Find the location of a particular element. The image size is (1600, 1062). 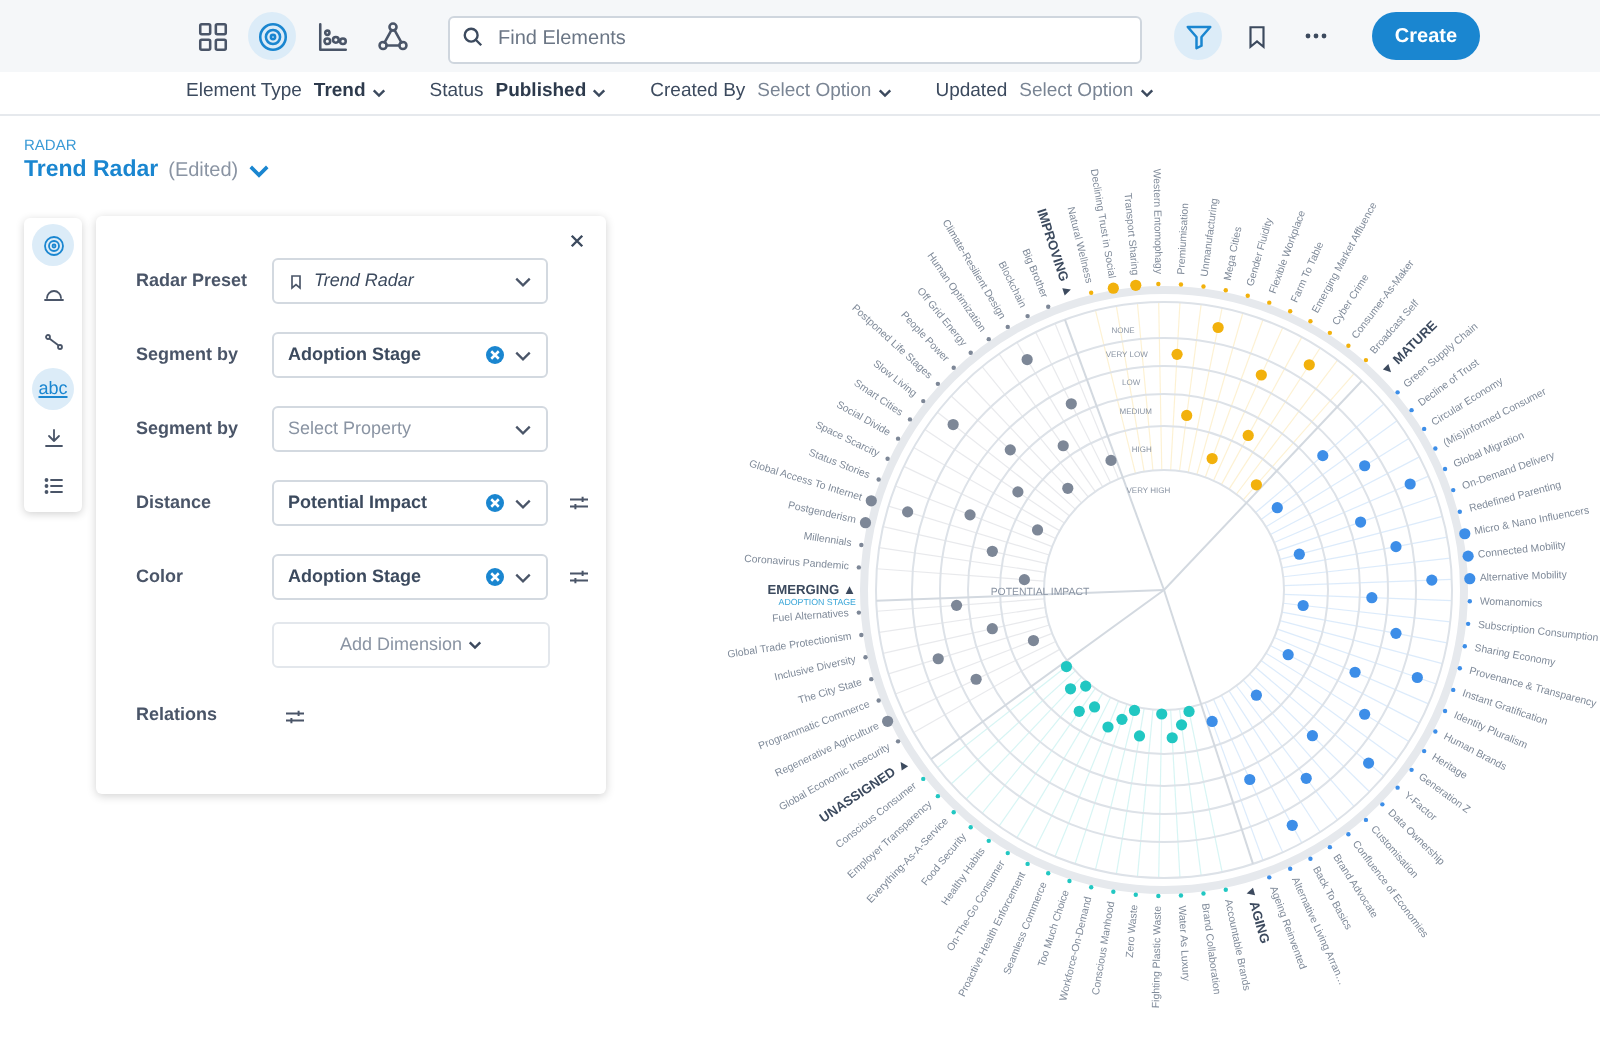

search-field: Find Elements is located at coordinates (795, 39).